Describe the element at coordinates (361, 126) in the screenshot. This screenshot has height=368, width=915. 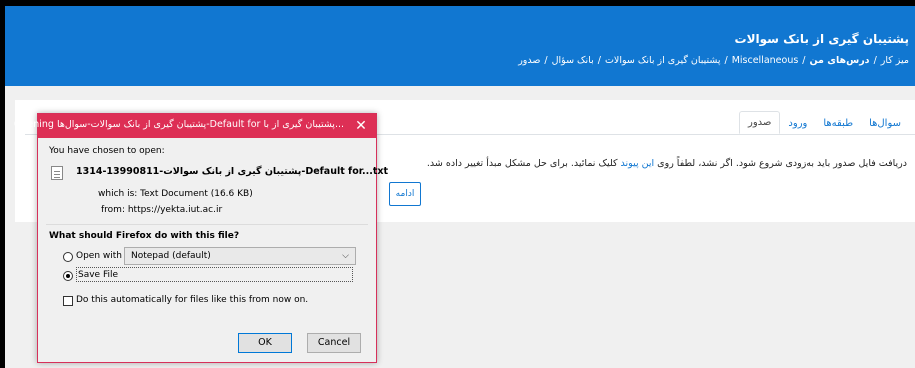
I see `close-icon: ✕` at that location.